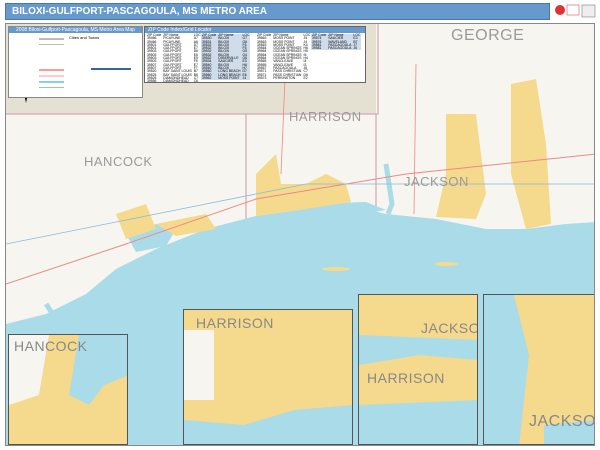  I want to click on zip-cell: J6, so click(355, 48).